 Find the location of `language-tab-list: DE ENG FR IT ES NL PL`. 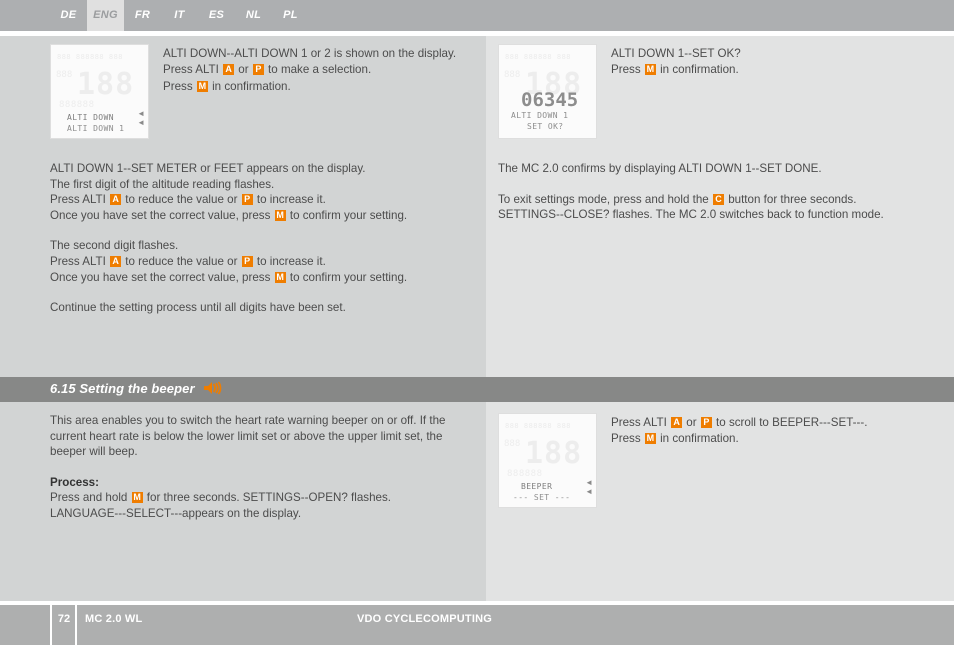

language-tab-list: DE ENG FR IT ES NL PL is located at coordinates (179, 15).